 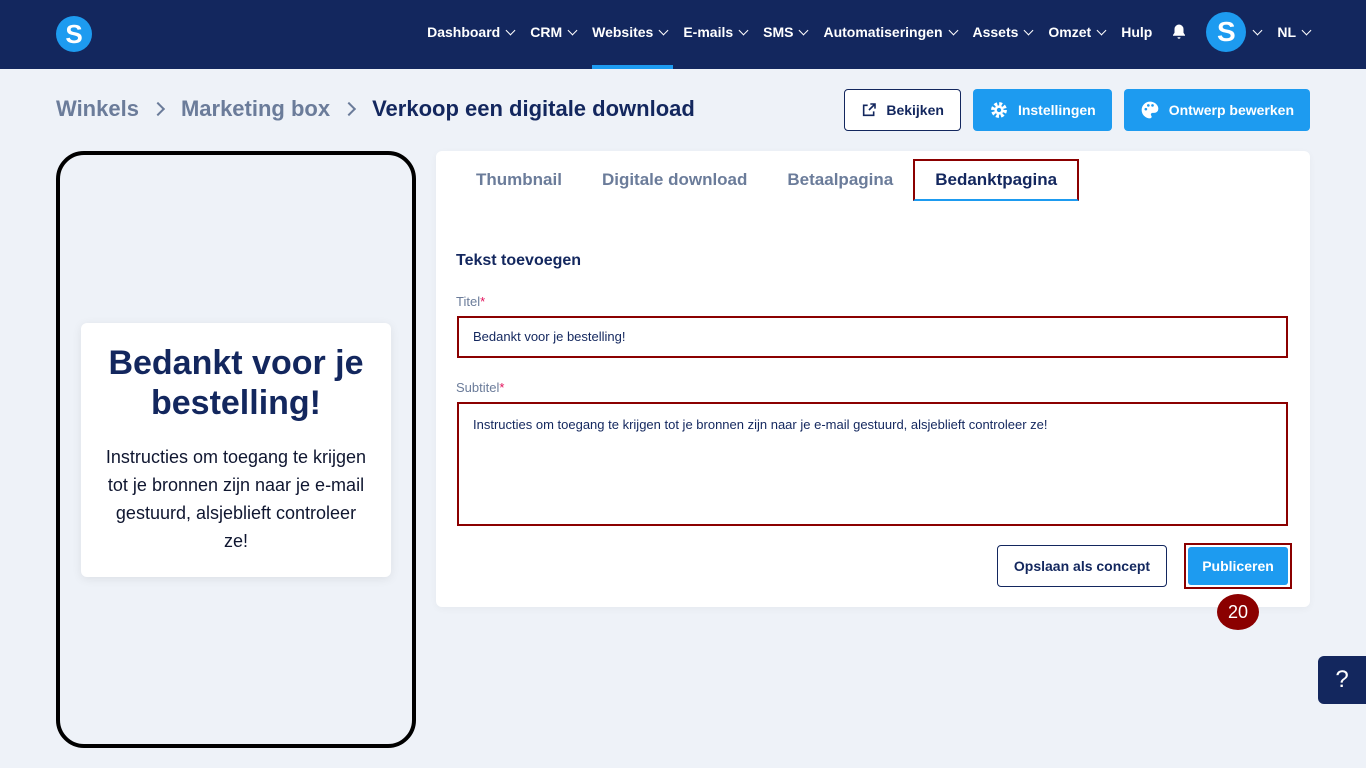 I want to click on subtitle-label: Subtitel*, so click(x=480, y=387).